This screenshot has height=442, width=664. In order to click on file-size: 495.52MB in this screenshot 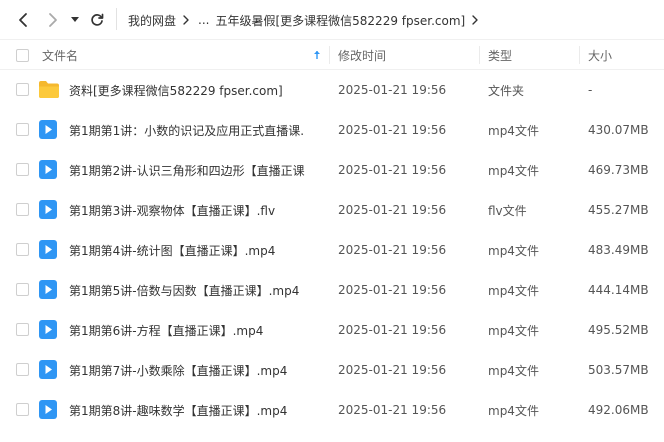, I will do `click(618, 330)`.